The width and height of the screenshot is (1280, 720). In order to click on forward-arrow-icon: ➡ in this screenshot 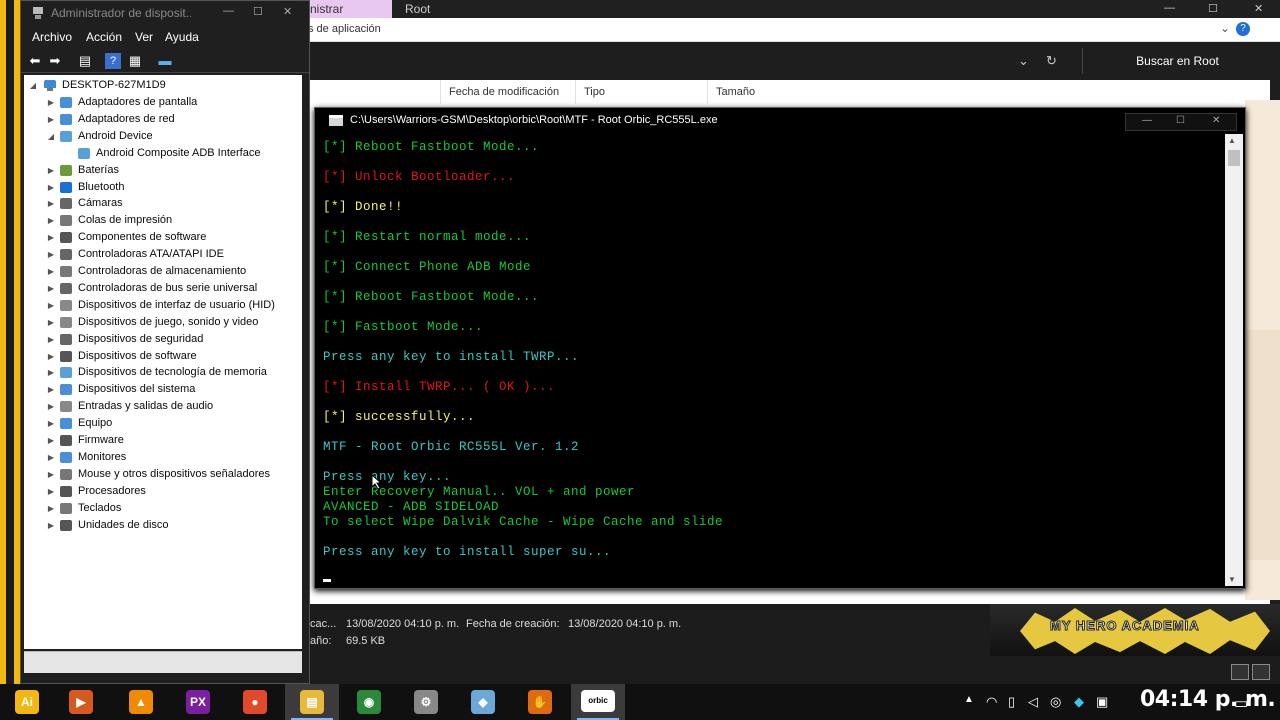, I will do `click(55, 61)`.